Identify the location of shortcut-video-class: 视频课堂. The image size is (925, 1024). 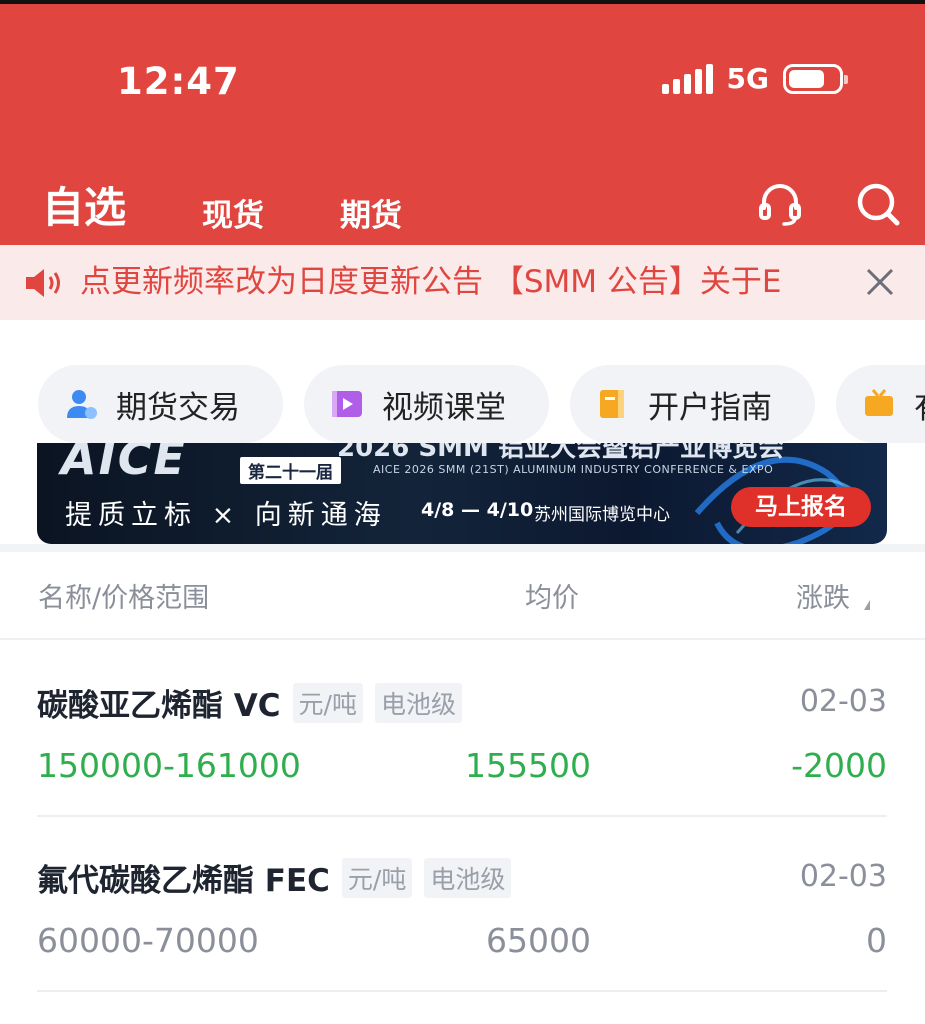
(426, 404).